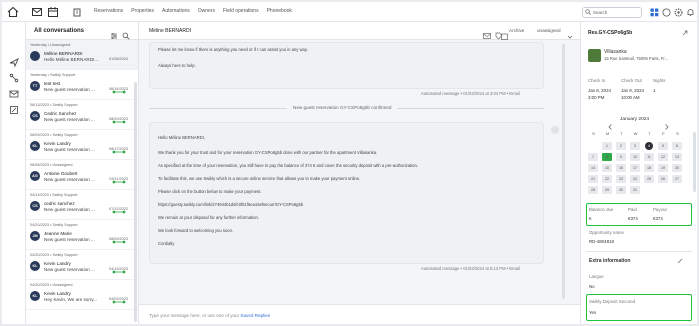 This screenshot has width=699, height=326. What do you see at coordinates (176, 11) in the screenshot?
I see `nav-item: Automations` at bounding box center [176, 11].